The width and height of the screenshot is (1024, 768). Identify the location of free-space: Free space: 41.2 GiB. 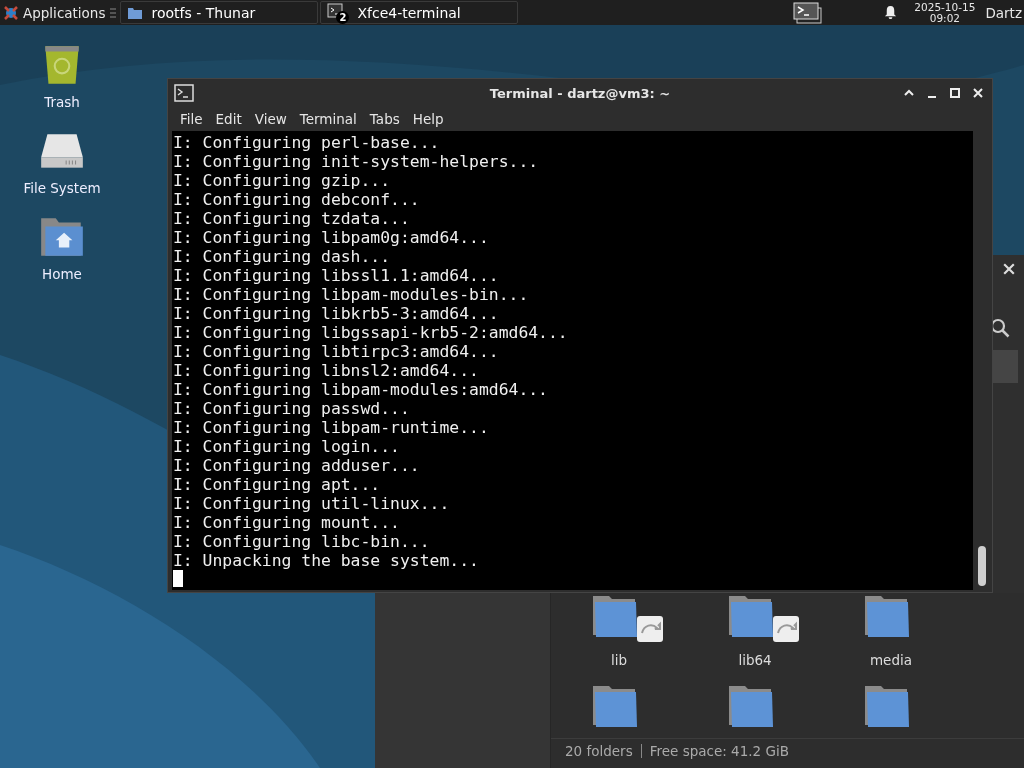
(719, 751).